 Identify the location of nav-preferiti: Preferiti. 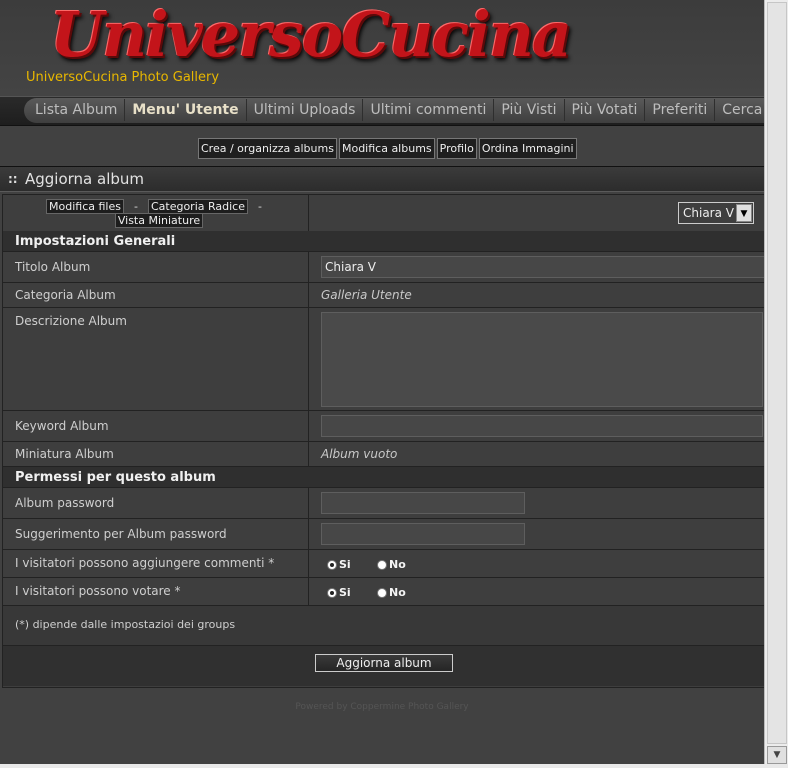
(680, 110).